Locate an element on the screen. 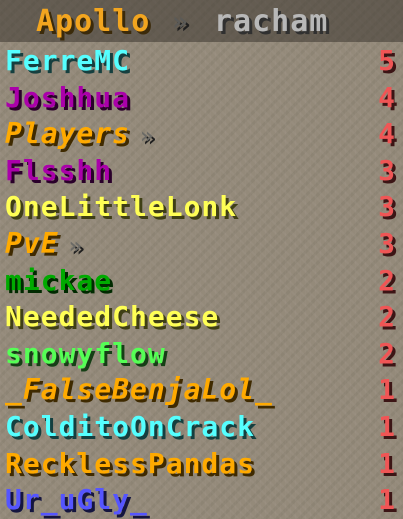 This screenshot has height=519, width=403. row-name-text: mickae is located at coordinates (59, 280).